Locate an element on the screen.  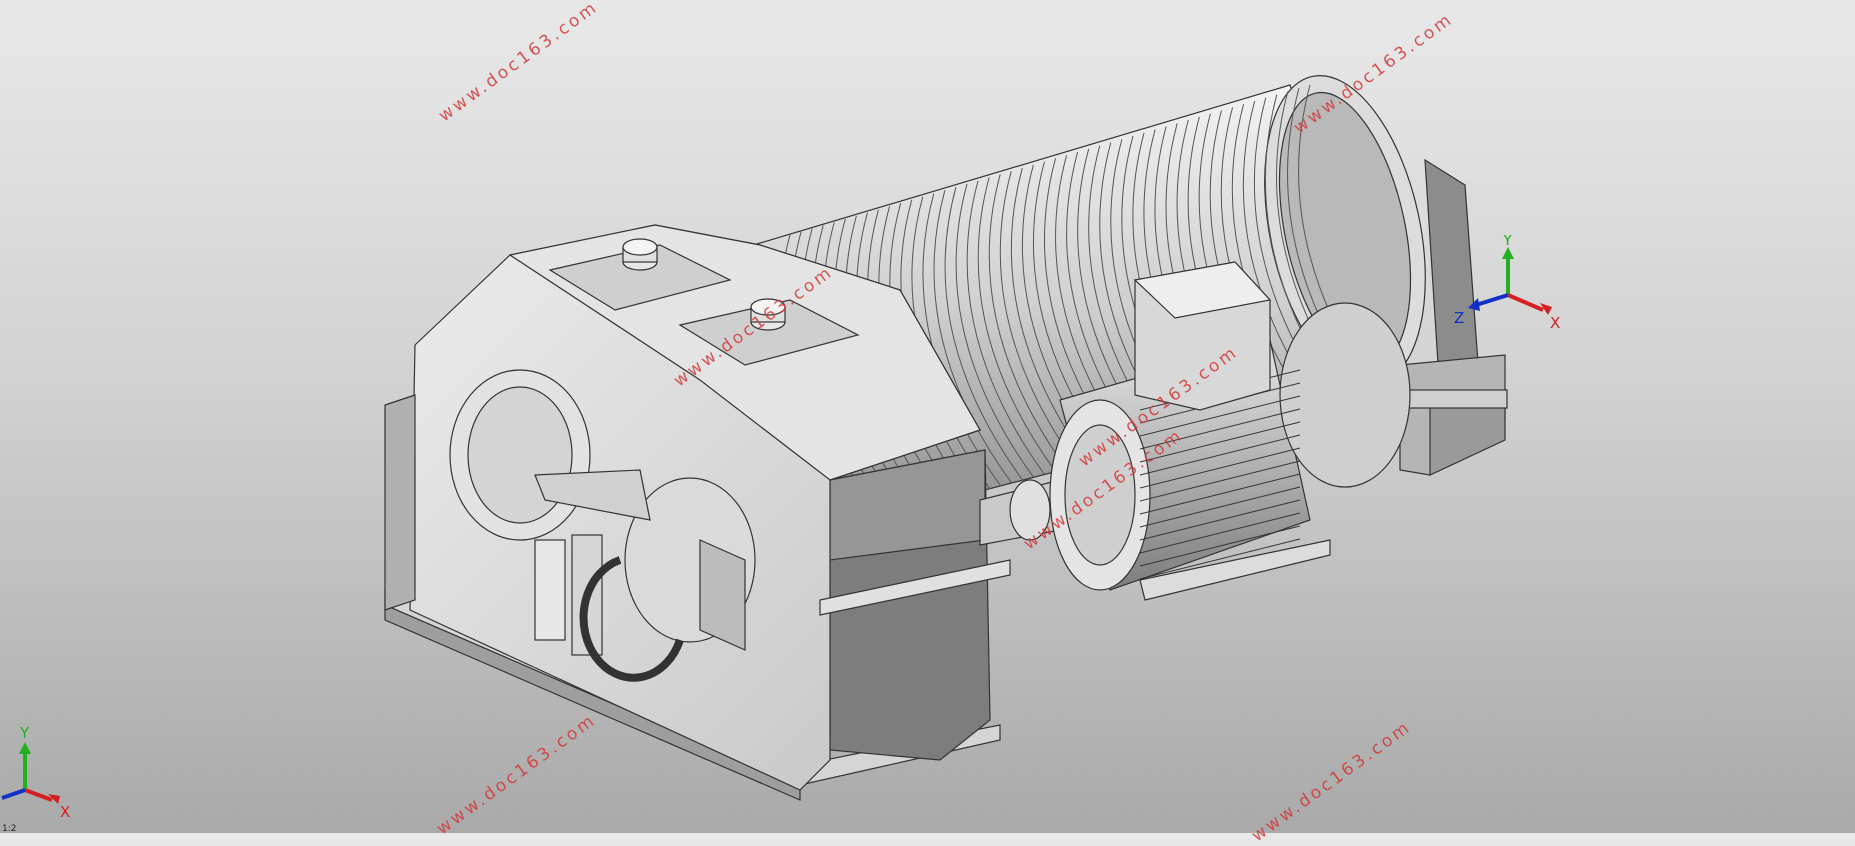
z-axis-label: Z is located at coordinates (1459, 318).